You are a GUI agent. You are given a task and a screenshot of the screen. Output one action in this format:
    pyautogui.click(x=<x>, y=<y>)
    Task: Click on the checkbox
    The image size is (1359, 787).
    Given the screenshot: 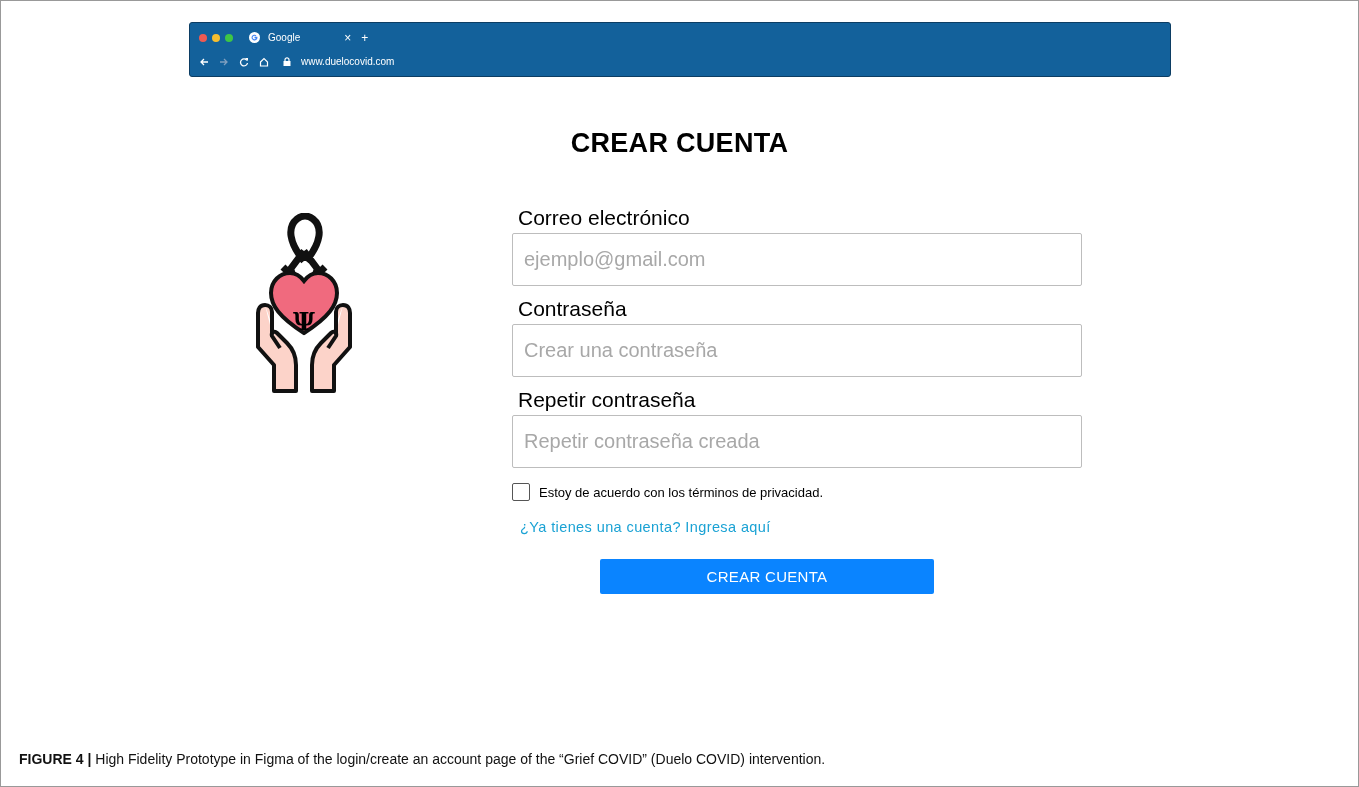 What is the action you would take?
    pyautogui.click(x=521, y=492)
    